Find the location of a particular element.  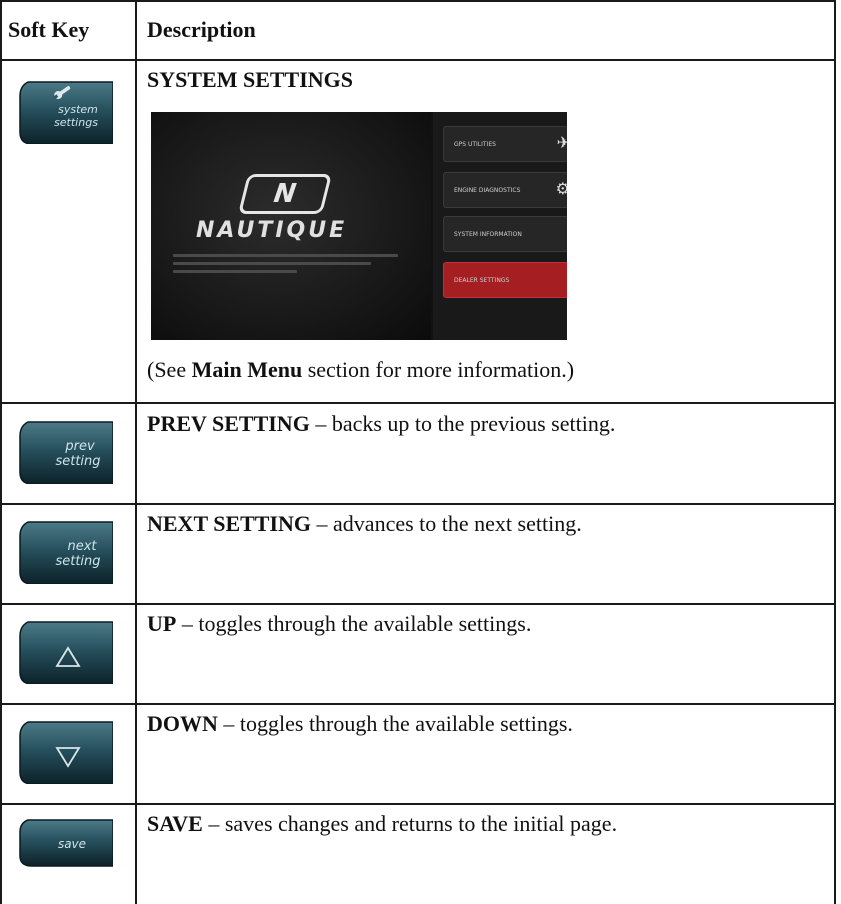

menu-dealer-settings: DEALER SETTINGS is located at coordinates (505, 280).